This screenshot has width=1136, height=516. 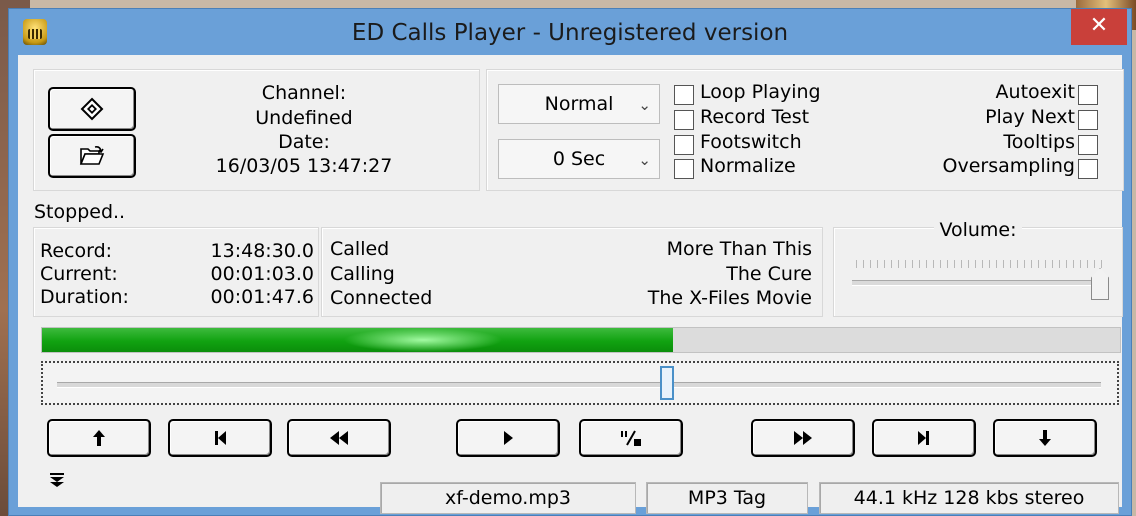 I want to click on seek-slider, so click(x=580, y=383).